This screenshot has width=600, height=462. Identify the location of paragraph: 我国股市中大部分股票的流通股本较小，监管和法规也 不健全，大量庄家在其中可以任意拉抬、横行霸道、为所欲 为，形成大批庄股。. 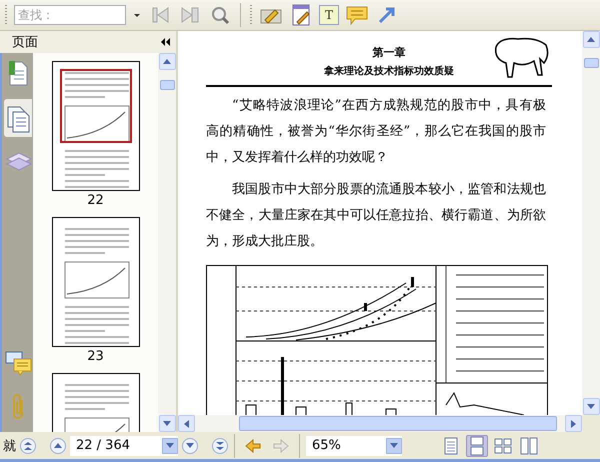
(376, 216).